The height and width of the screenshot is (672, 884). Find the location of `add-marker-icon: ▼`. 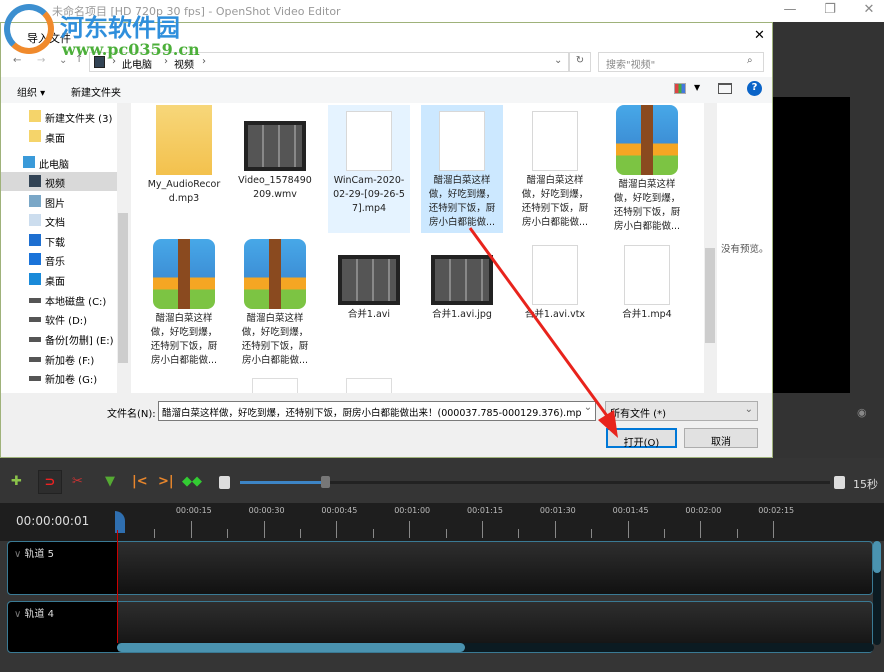

add-marker-icon: ▼ is located at coordinates (110, 481).